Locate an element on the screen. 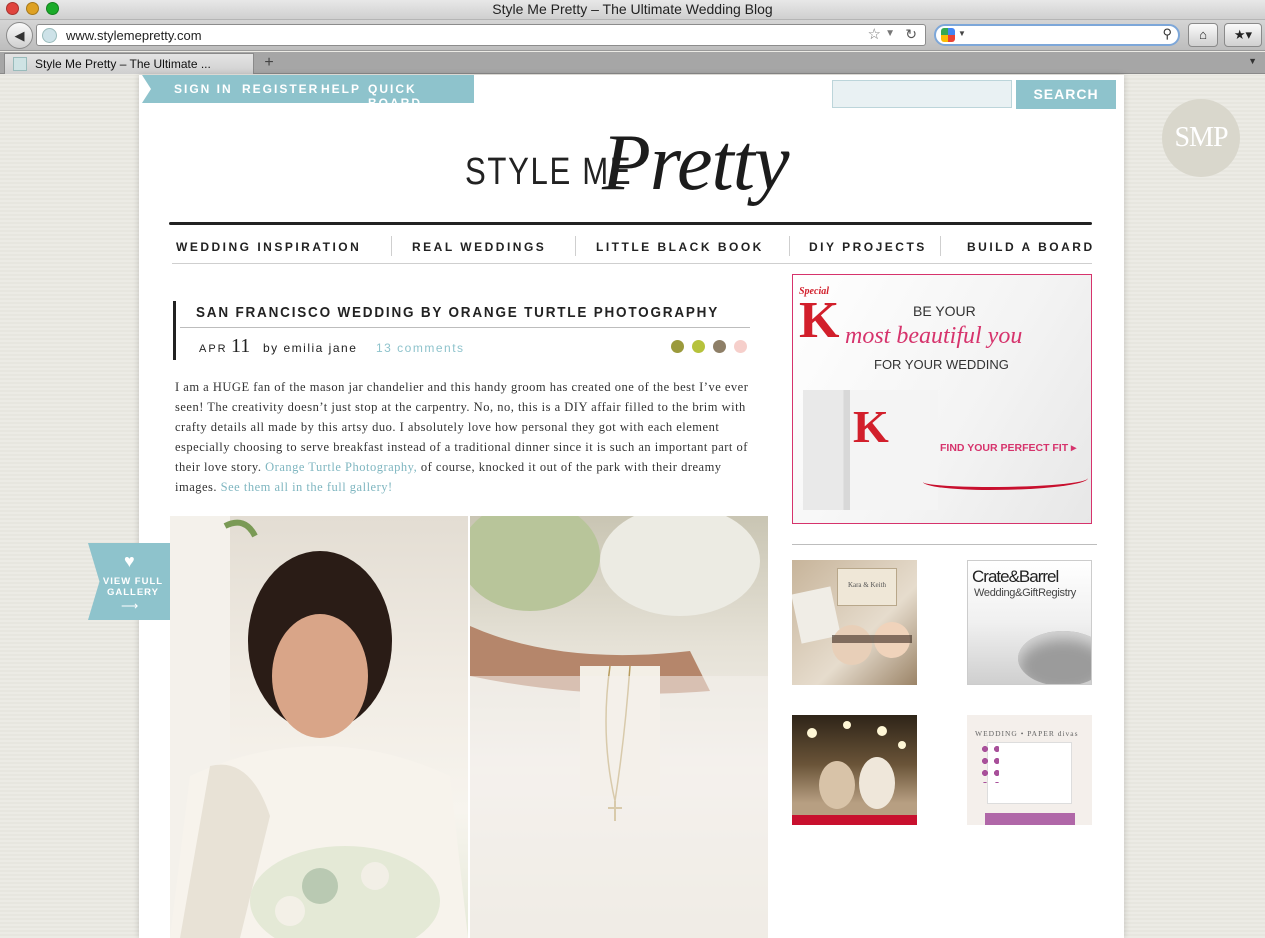  nav-real-weddings: REAL WEDDINGS is located at coordinates (479, 247).